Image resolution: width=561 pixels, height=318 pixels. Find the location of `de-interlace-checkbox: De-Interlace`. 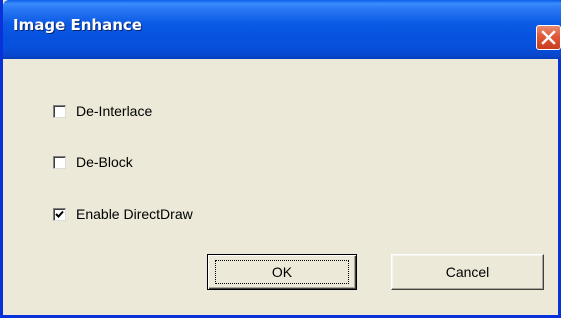

de-interlace-checkbox: De-Interlace is located at coordinates (102, 111).